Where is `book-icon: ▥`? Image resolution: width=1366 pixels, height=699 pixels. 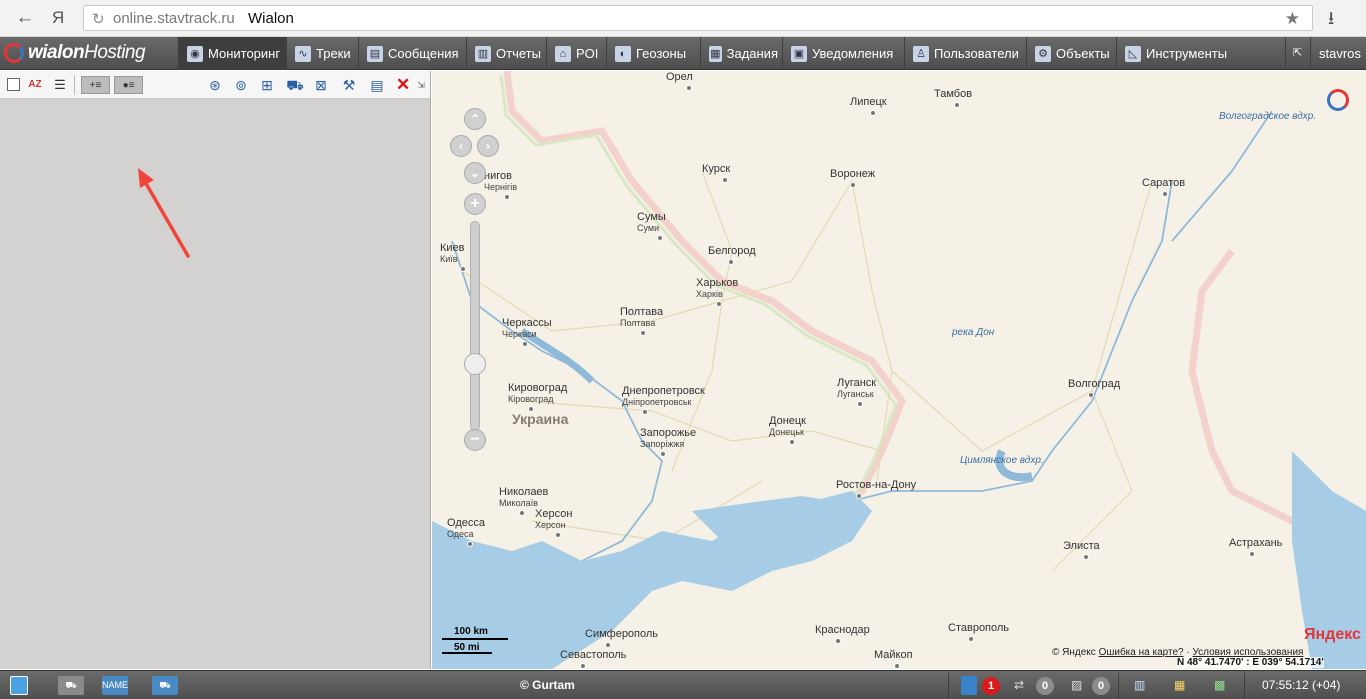 book-icon: ▥ is located at coordinates (1143, 685).